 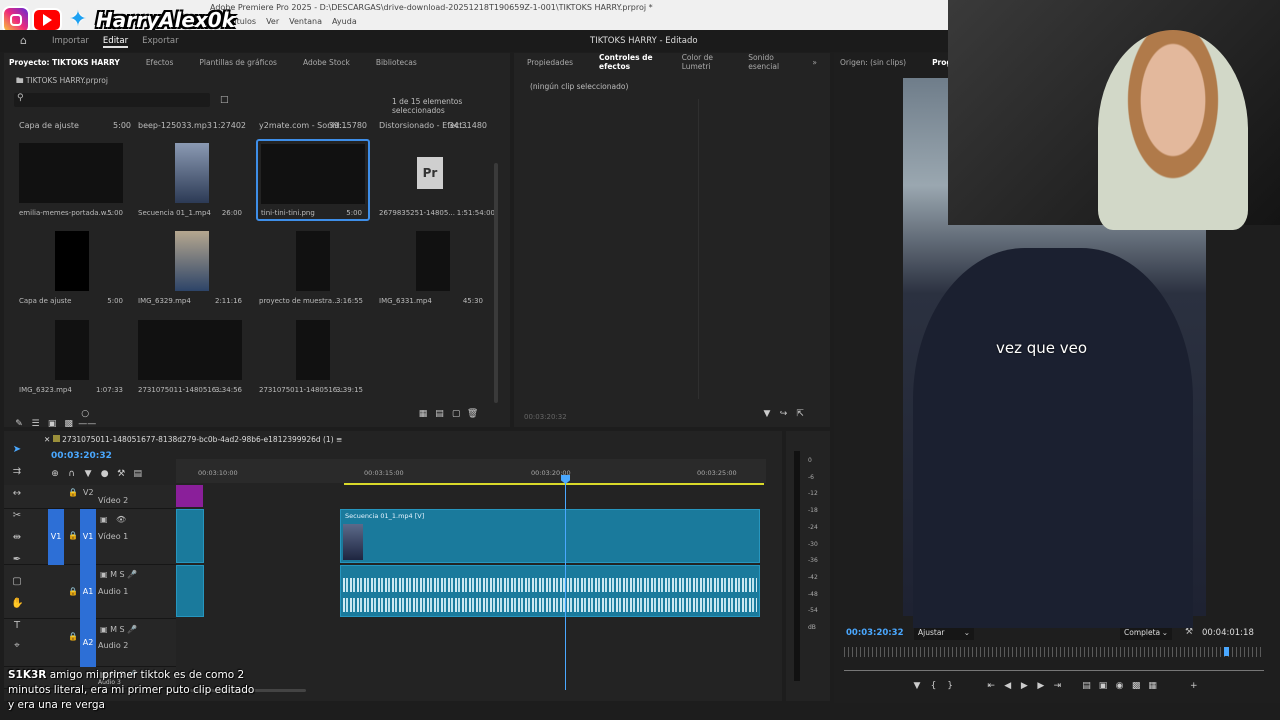 What do you see at coordinates (1054, 670) in the screenshot?
I see `zoom-bar` at bounding box center [1054, 670].